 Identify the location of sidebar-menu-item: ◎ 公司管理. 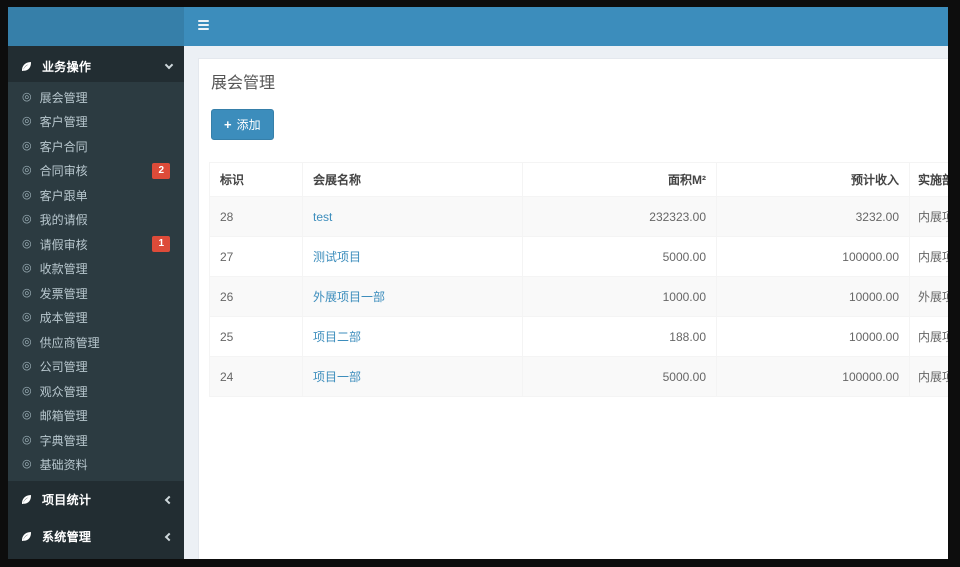
(96, 367).